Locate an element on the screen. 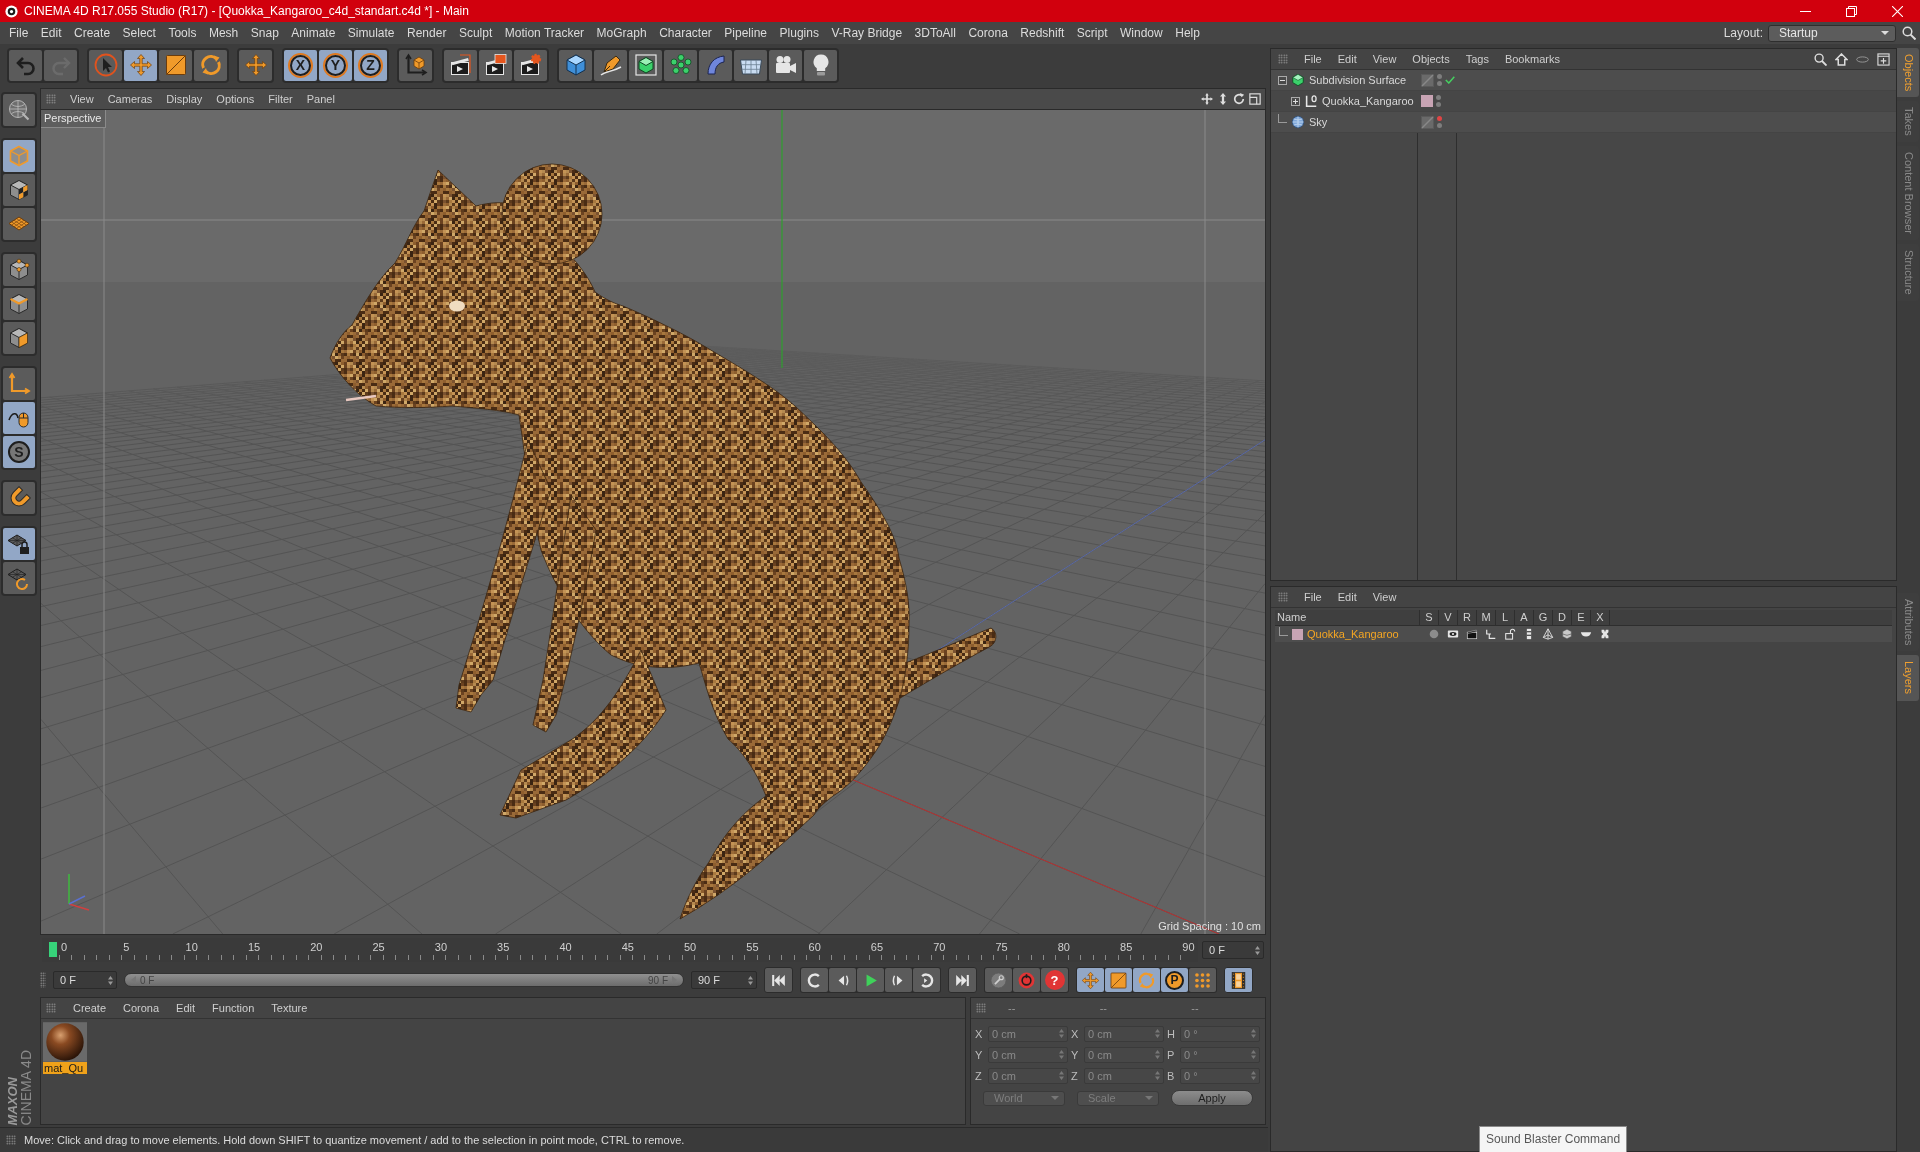 This screenshot has height=1152, width=1920. light-button is located at coordinates (820, 65).